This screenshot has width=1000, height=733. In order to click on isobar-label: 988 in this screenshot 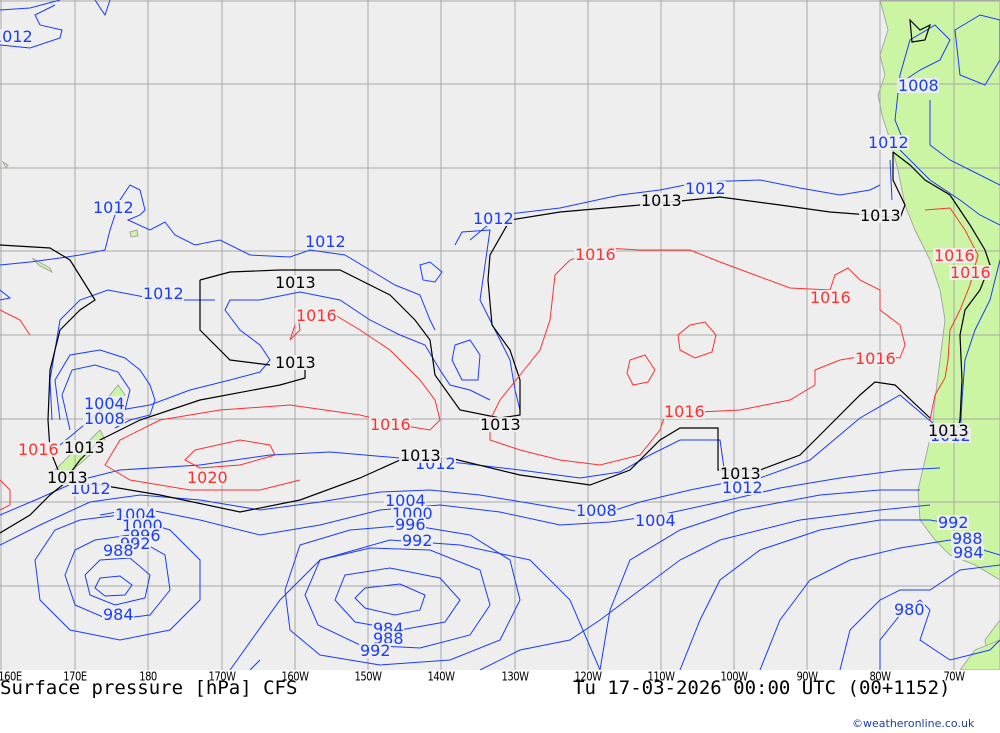, I will do `click(118, 550)`.